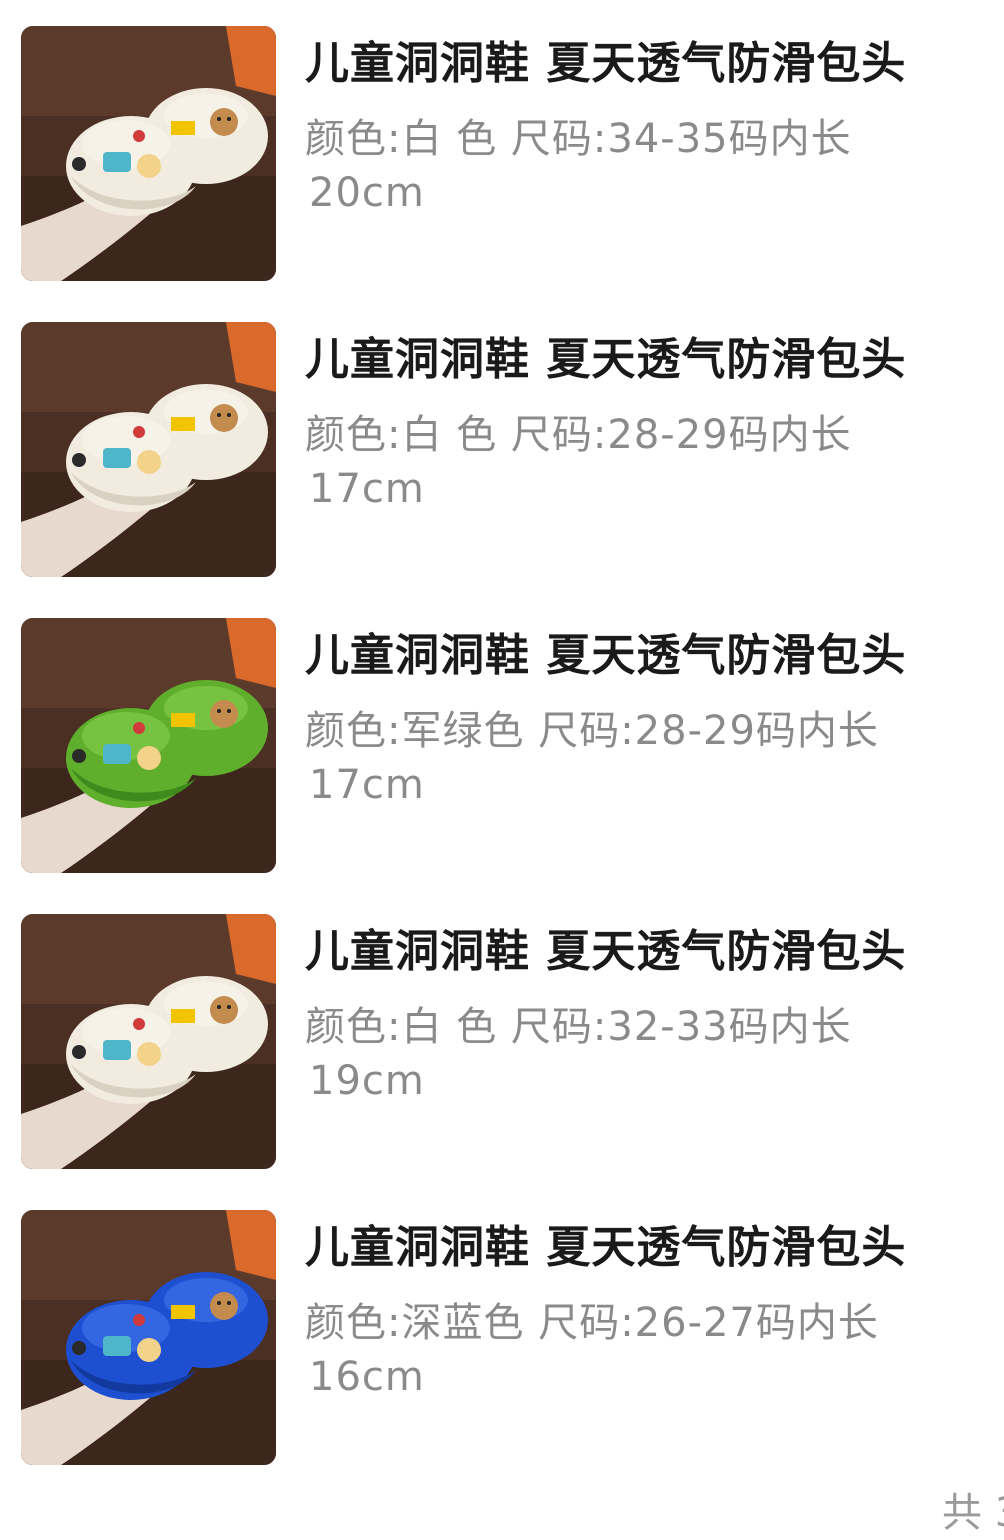 This screenshot has width=1004, height=1540. I want to click on spec-inner-length: 20cm, so click(367, 193).